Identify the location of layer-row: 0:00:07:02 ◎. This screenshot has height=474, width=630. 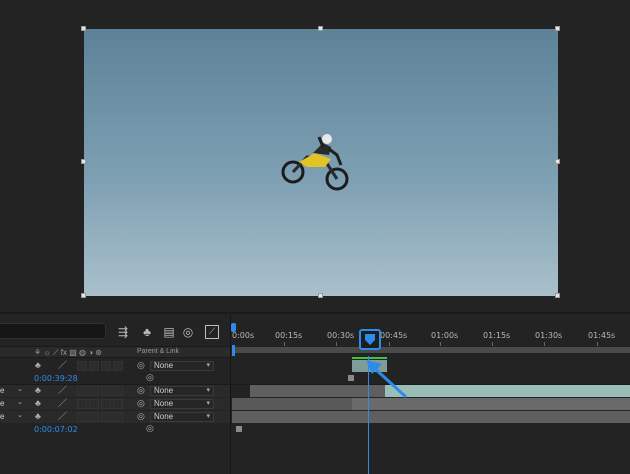
(115, 429).